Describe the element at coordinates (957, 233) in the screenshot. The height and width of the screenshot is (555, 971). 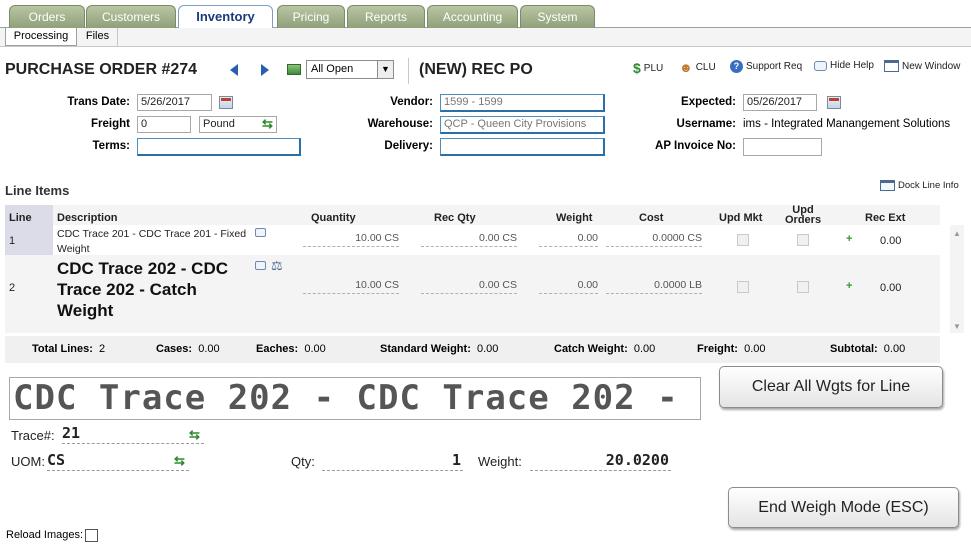
I see `scroll-up-icon: ▲` at that location.